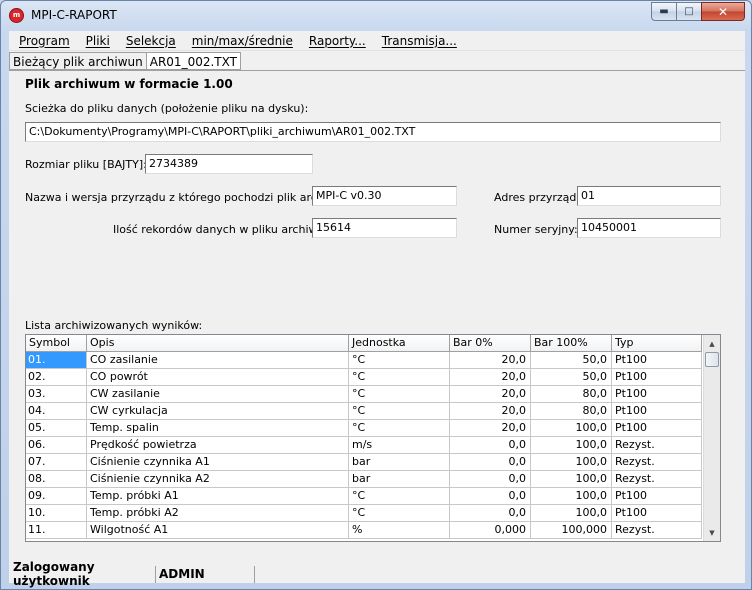 The height and width of the screenshot is (590, 752). I want to click on minimize-button: ▬, so click(664, 11).